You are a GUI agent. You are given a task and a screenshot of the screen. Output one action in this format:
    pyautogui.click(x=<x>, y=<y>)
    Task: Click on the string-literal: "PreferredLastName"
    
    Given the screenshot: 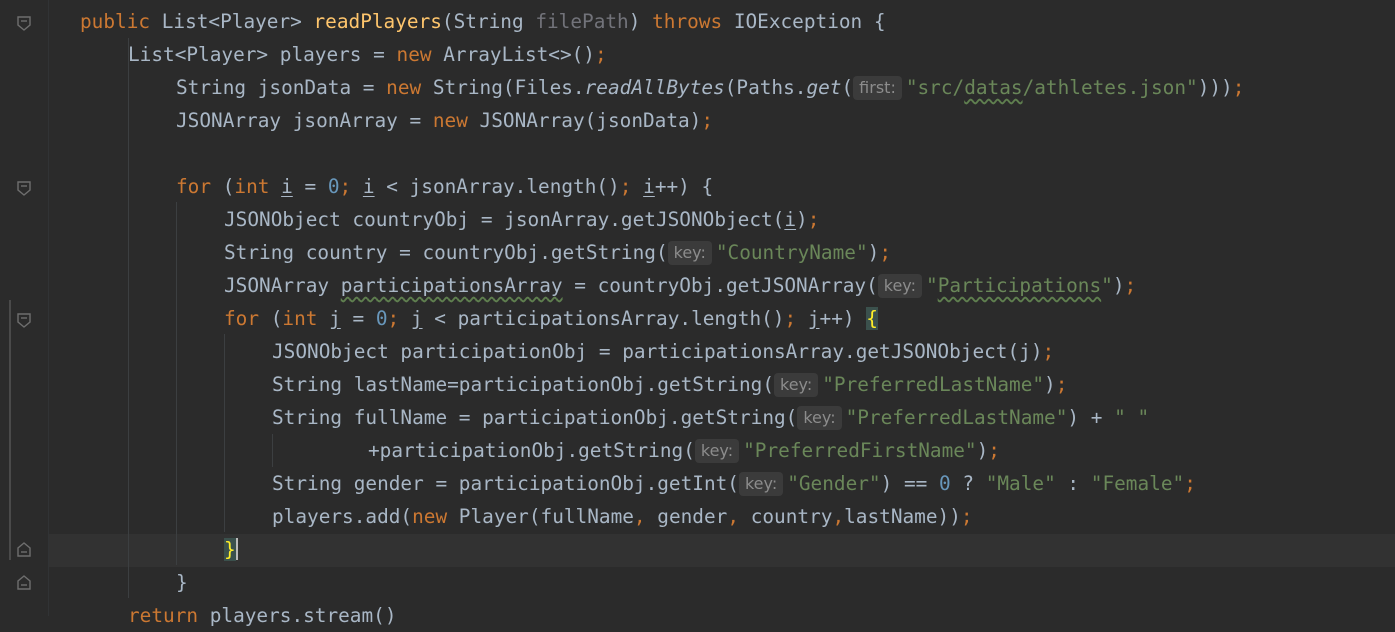 What is the action you would take?
    pyautogui.click(x=933, y=384)
    